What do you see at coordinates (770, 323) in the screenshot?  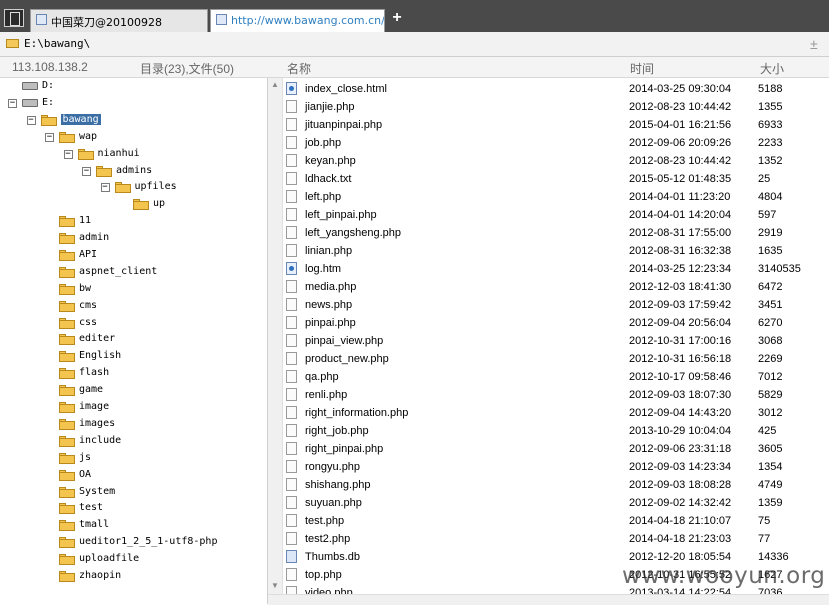 I see `file-size: 6270` at bounding box center [770, 323].